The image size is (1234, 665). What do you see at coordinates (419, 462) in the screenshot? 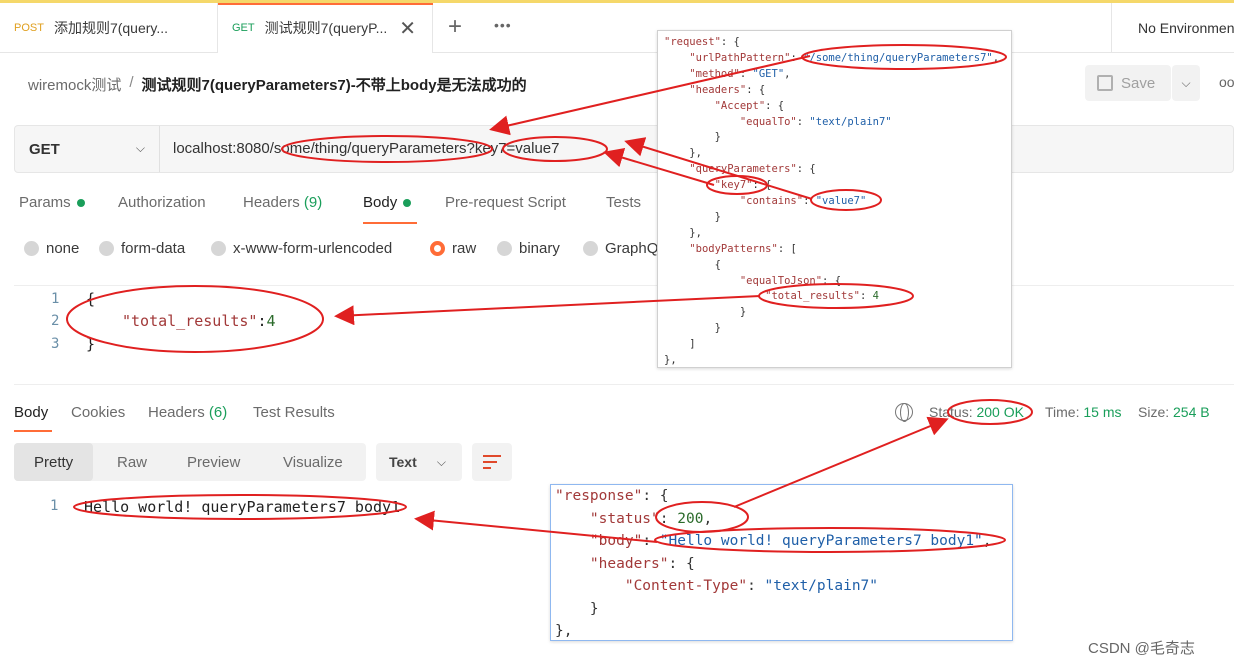
I see `format-select: Text ⌵` at bounding box center [419, 462].